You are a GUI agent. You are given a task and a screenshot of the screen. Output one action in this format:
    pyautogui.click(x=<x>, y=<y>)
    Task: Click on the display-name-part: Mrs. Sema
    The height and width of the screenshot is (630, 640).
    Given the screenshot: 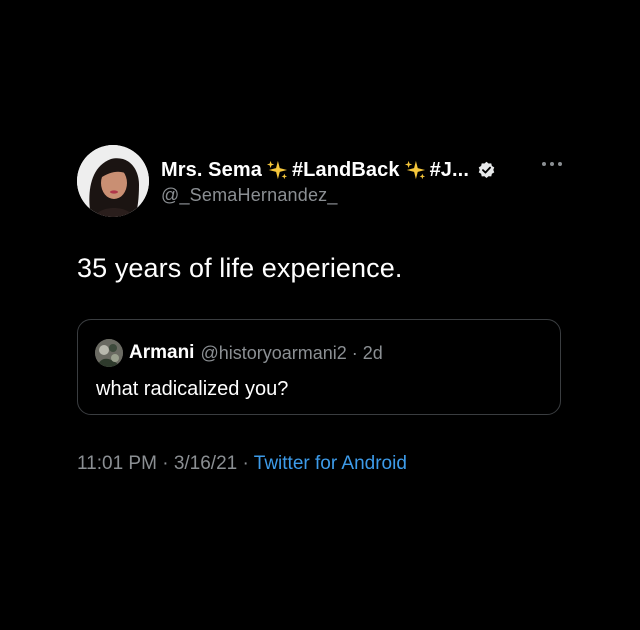 What is the action you would take?
    pyautogui.click(x=211, y=169)
    